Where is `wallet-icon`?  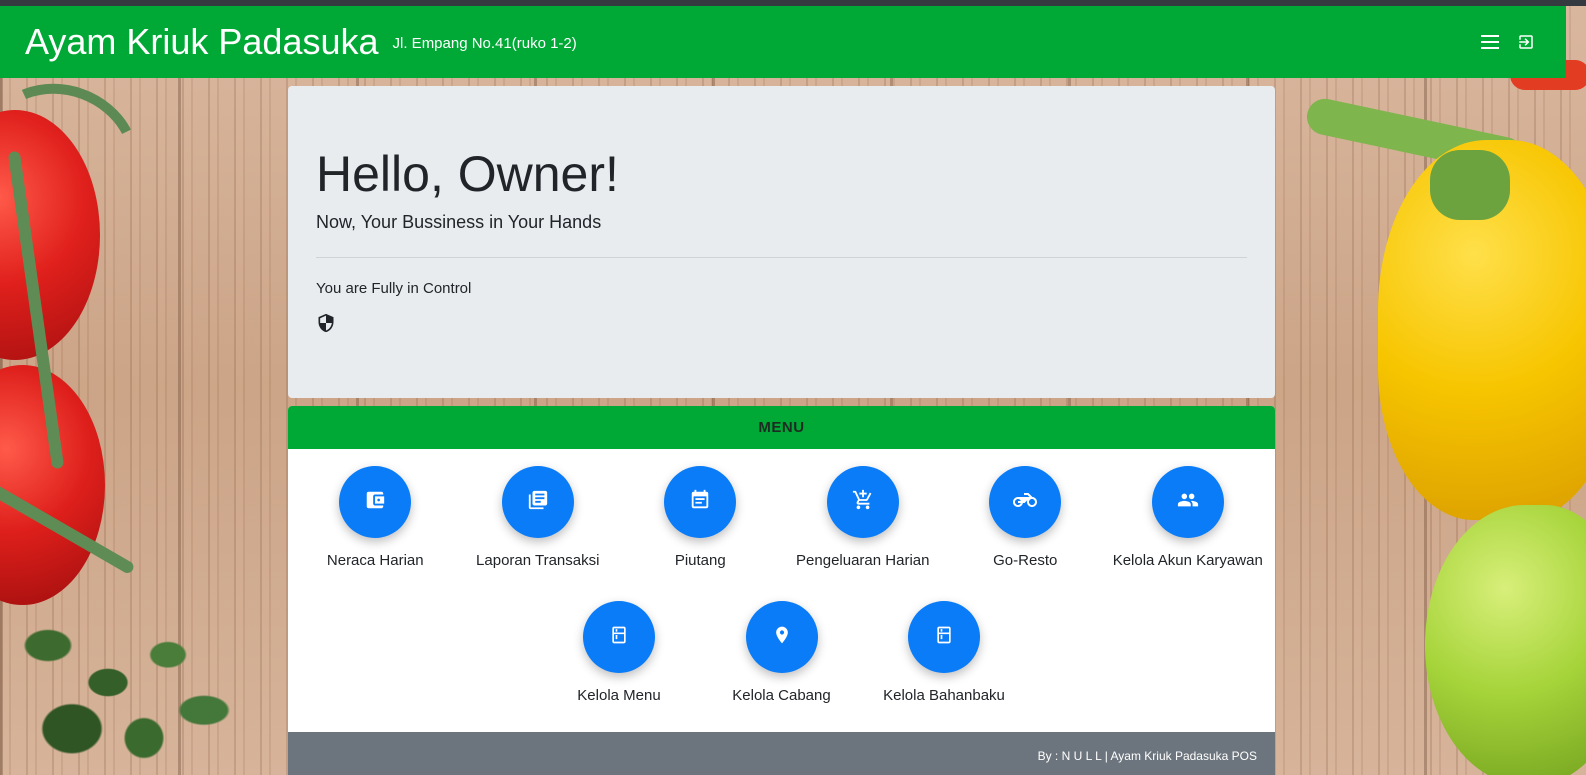
wallet-icon is located at coordinates (375, 502).